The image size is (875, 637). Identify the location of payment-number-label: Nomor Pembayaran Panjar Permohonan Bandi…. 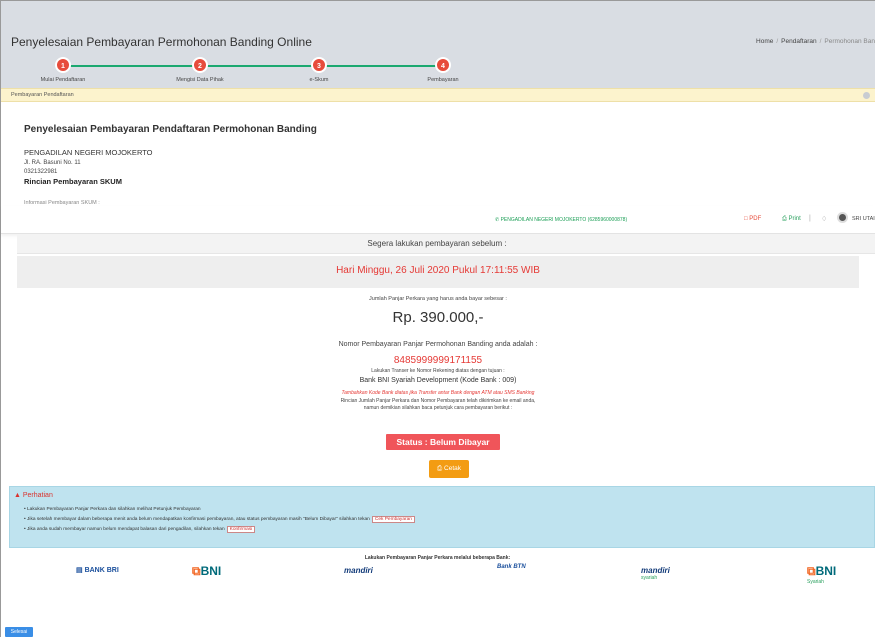
(438, 344).